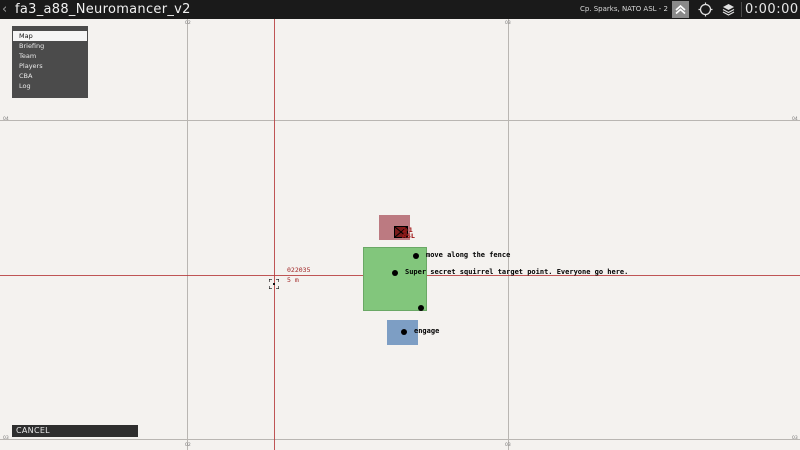 The width and height of the screenshot is (800, 450). What do you see at coordinates (50, 86) in the screenshot?
I see `menu-item-log: Log` at bounding box center [50, 86].